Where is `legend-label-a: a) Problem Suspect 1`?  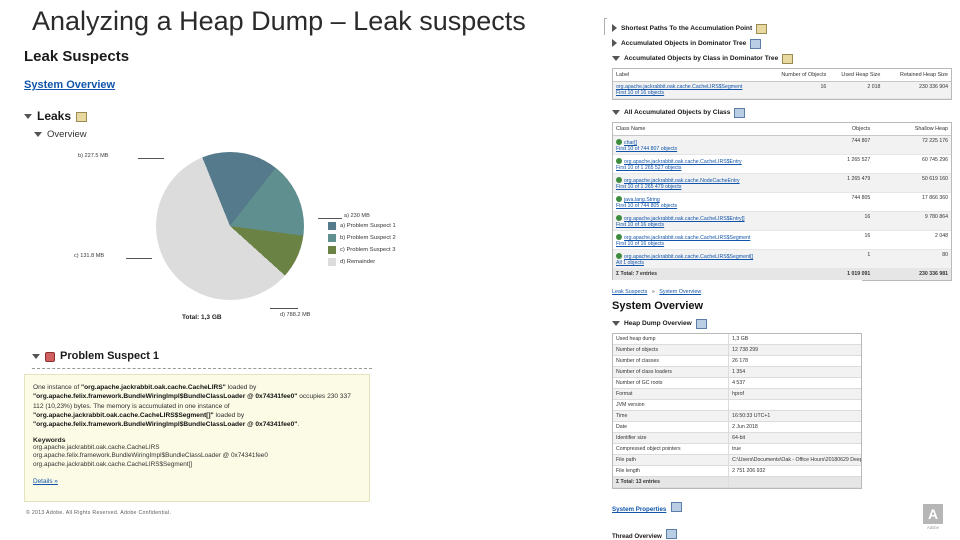 legend-label-a: a) Problem Suspect 1 is located at coordinates (368, 226).